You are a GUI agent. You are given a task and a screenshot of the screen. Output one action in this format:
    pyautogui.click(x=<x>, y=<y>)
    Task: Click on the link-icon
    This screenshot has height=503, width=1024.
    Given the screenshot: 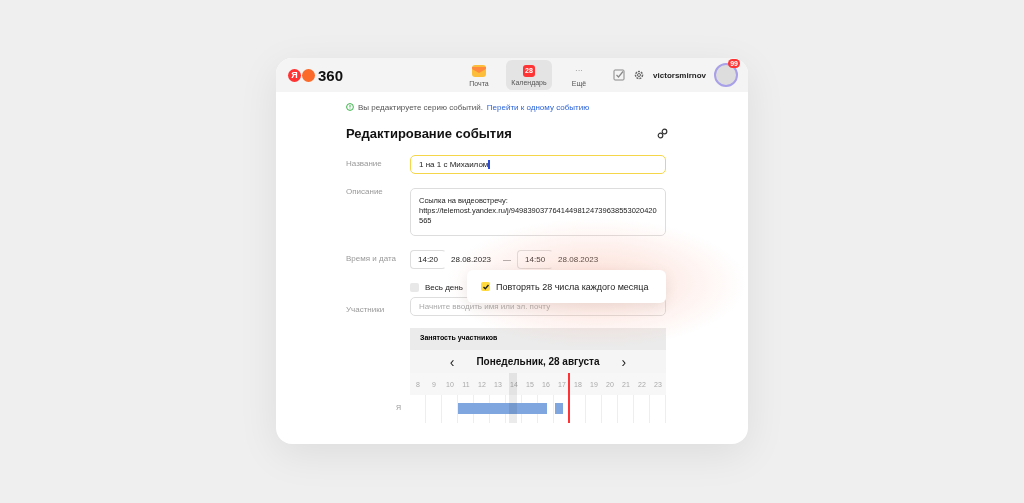 What is the action you would take?
    pyautogui.click(x=662, y=133)
    